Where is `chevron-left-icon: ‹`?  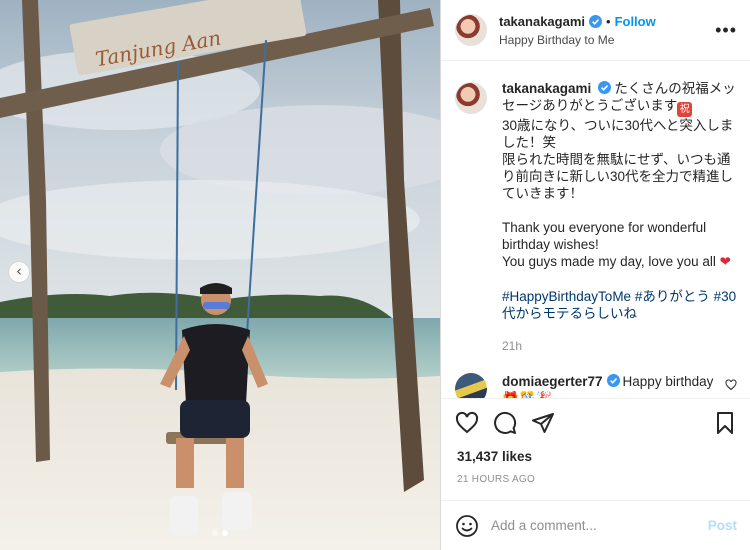
chevron-left-icon: ‹ is located at coordinates (19, 270).